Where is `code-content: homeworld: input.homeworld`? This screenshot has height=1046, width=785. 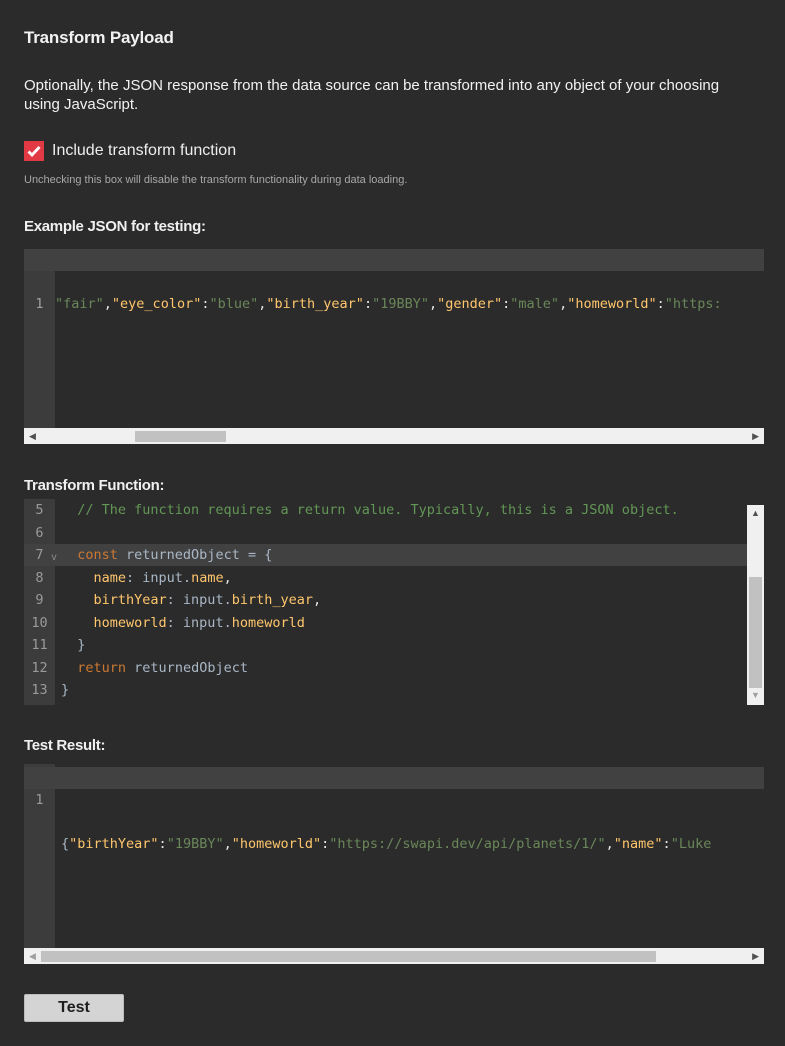 code-content: homeworld: input.homeworld is located at coordinates (183, 623).